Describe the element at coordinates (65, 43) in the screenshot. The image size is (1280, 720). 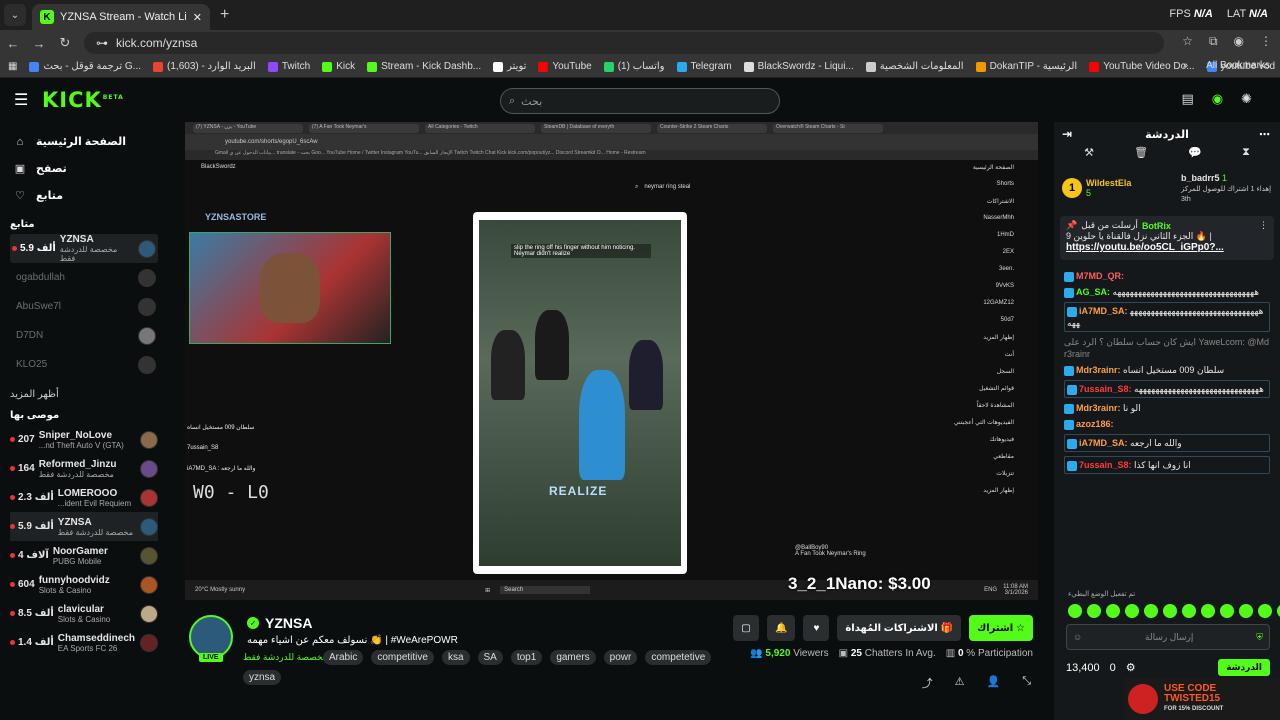
I see `reload-icon: ↻` at that location.